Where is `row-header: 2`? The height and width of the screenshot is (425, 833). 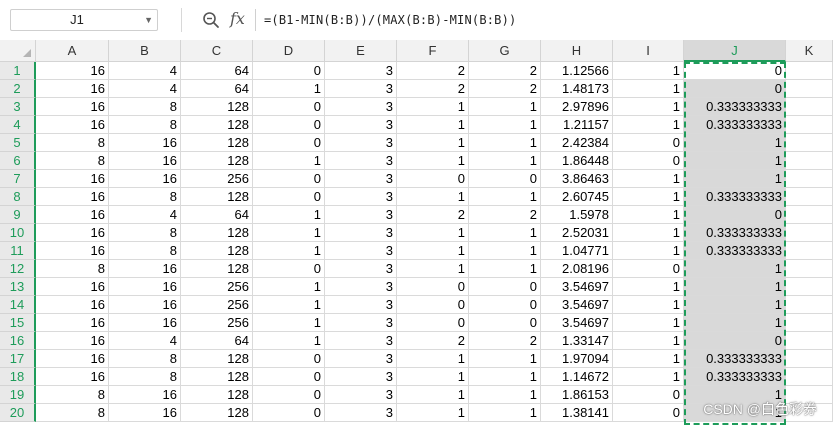
row-header: 2 is located at coordinates (18, 89).